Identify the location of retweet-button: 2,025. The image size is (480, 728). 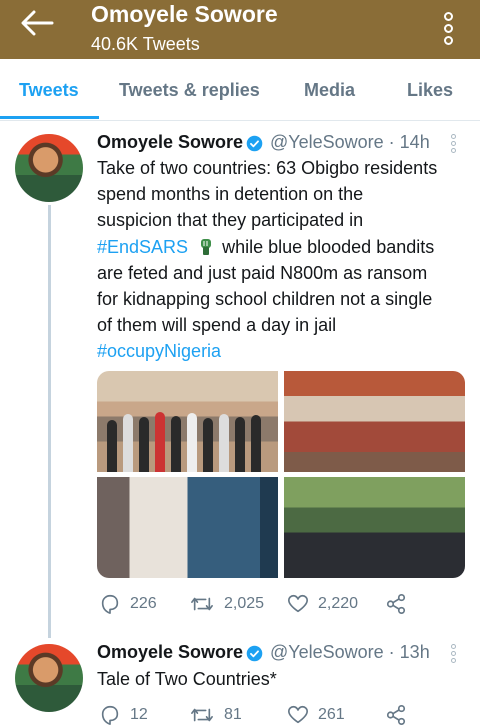
(226, 604).